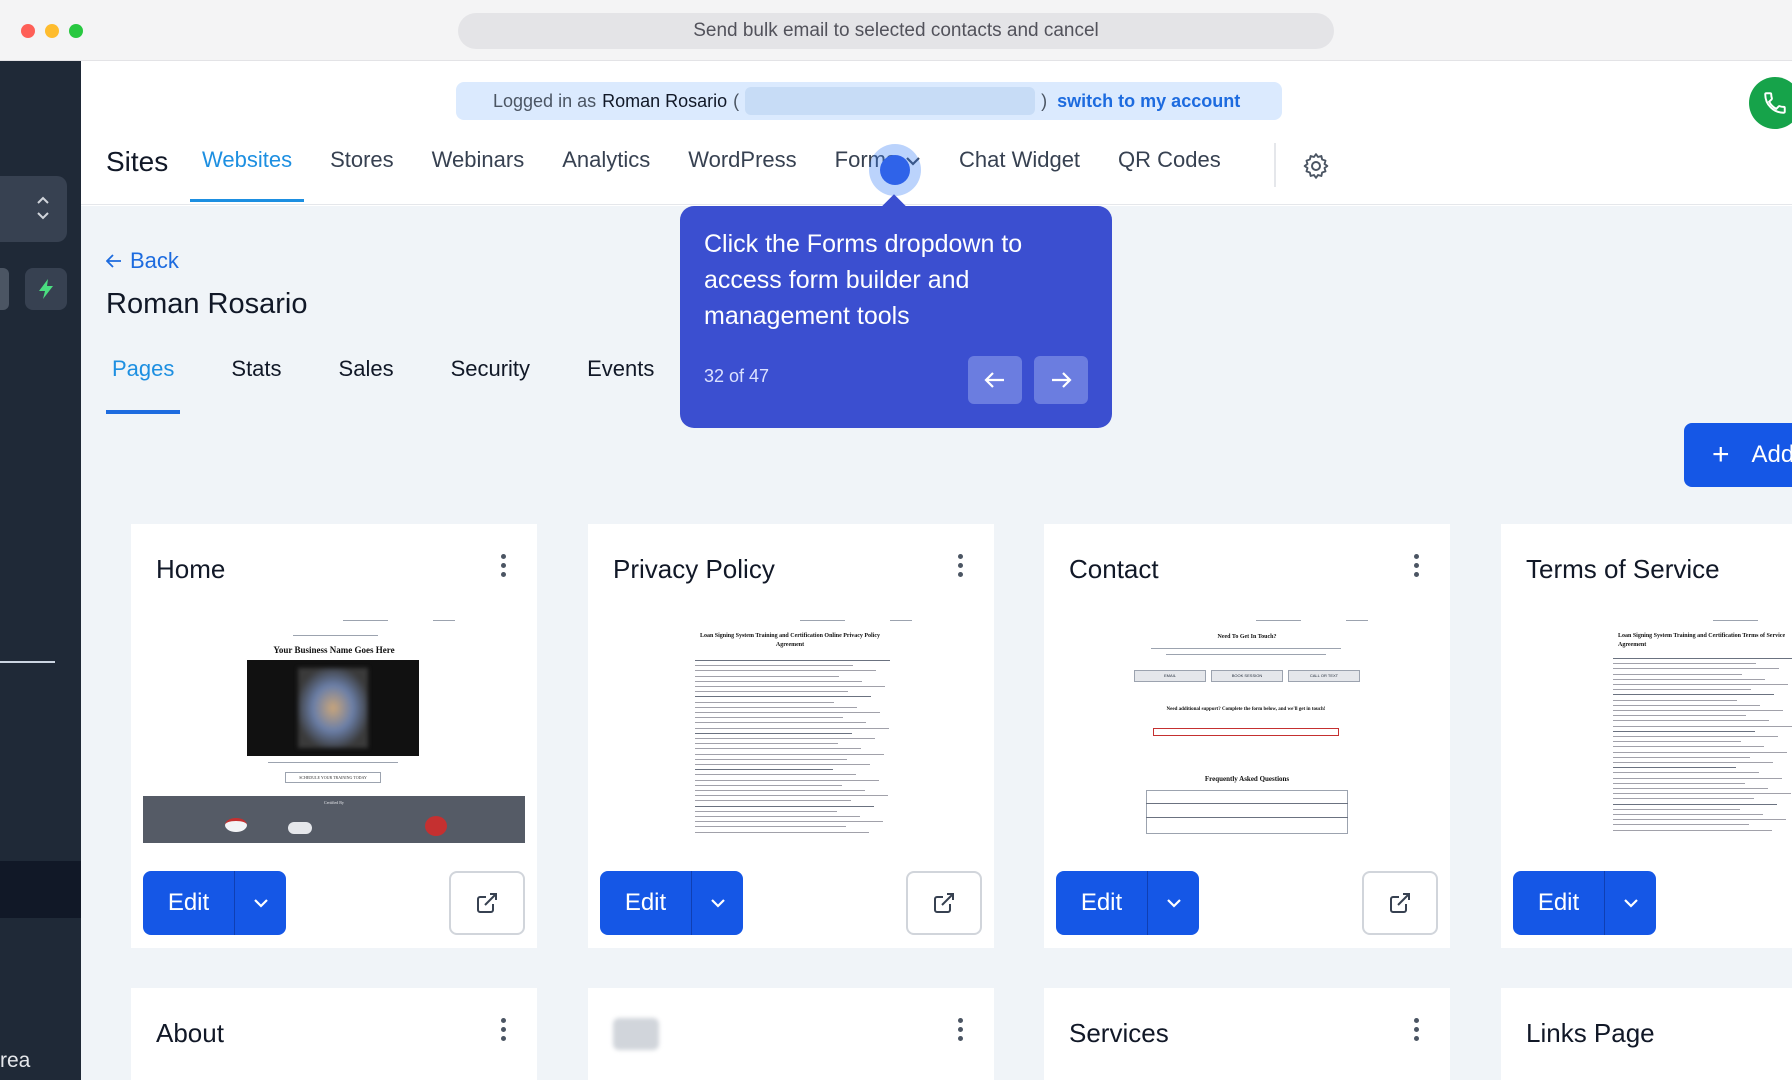 This screenshot has width=1792, height=1080. Describe the element at coordinates (33, 209) in the screenshot. I see `account-switcher` at that location.